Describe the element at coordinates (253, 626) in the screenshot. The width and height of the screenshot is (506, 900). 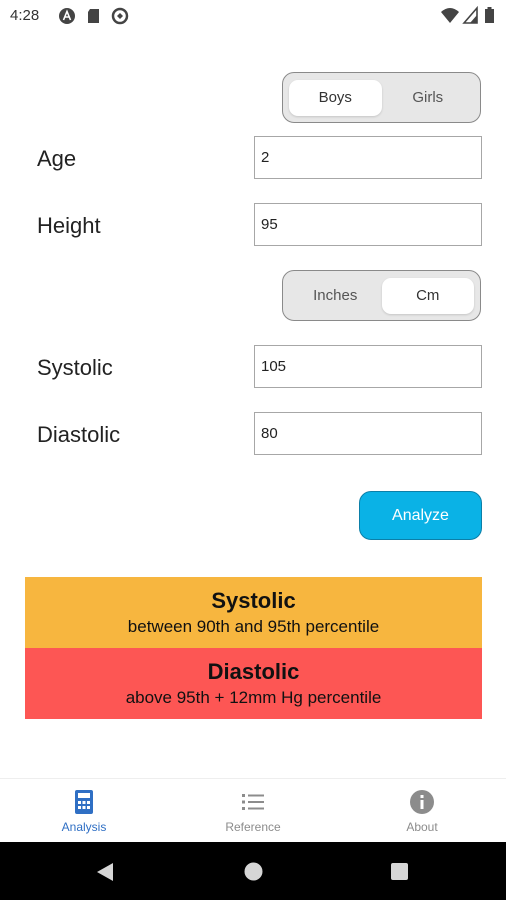
I see `systolic-result-detail: between 90th and 95th percentile` at that location.